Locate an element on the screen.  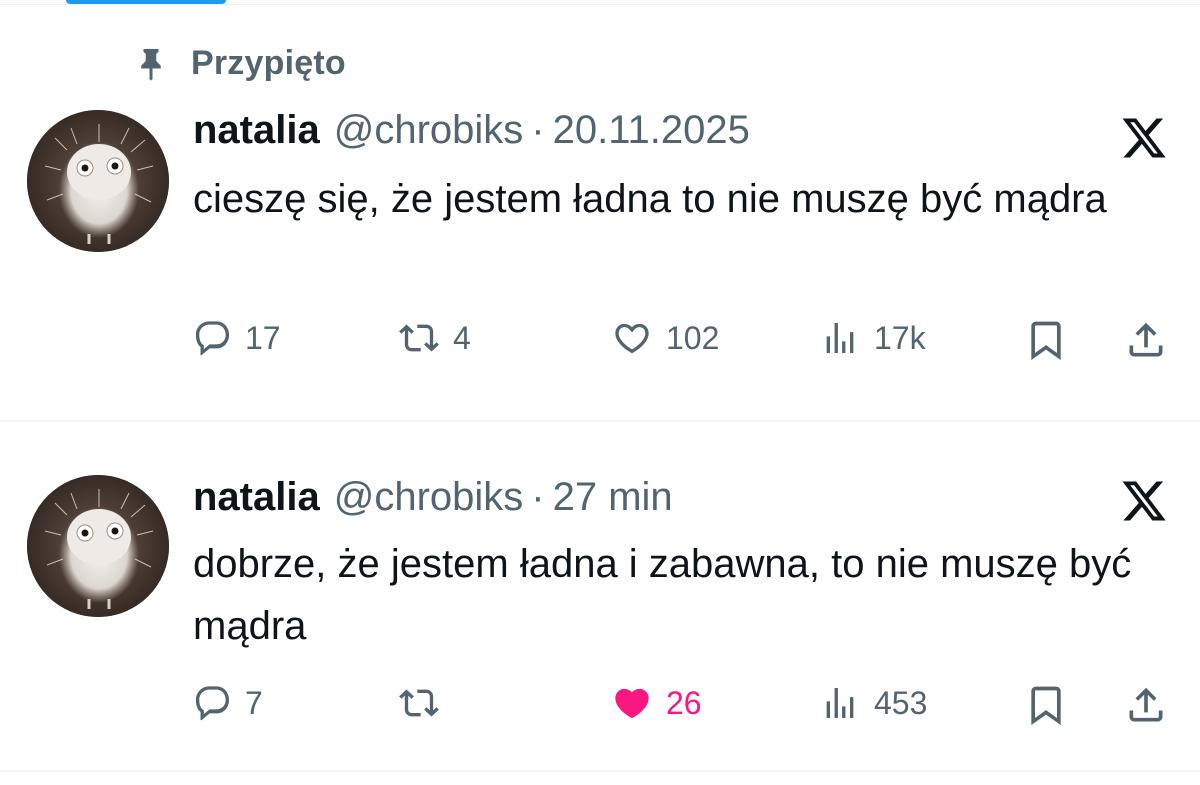
like-button: 102 is located at coordinates (664, 338).